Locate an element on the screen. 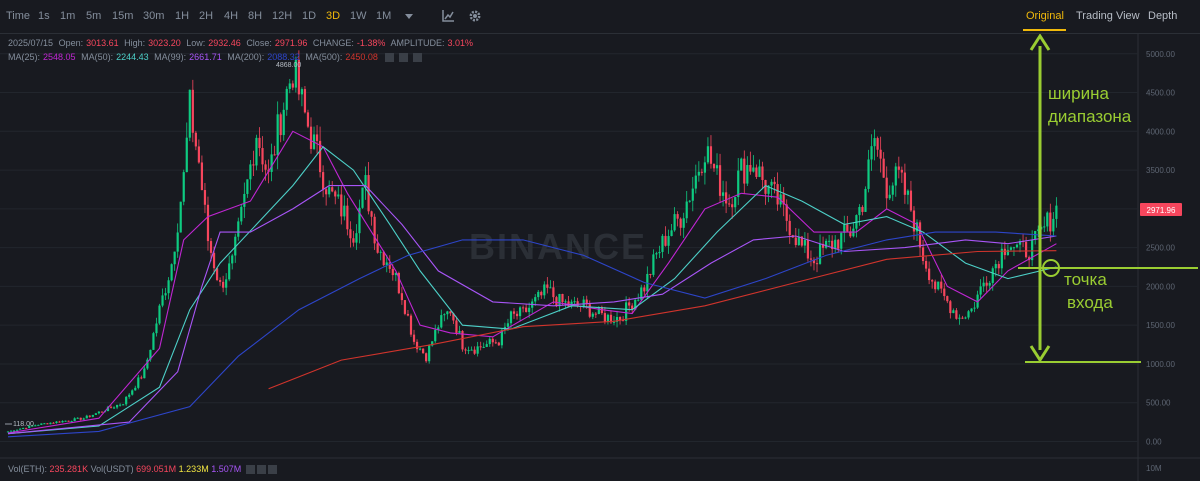 This screenshot has width=1200, height=481. ma-close-icon is located at coordinates (418, 58).